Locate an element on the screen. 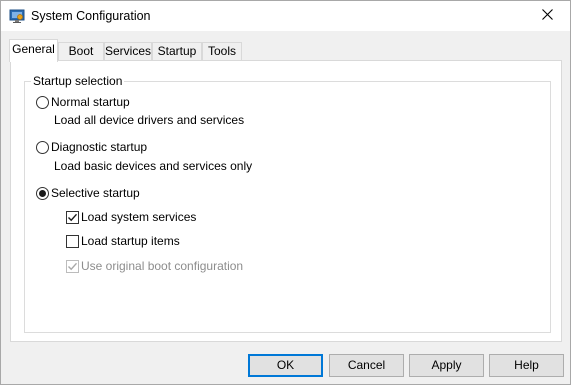 The height and width of the screenshot is (385, 571). ok-button: OK is located at coordinates (285, 365).